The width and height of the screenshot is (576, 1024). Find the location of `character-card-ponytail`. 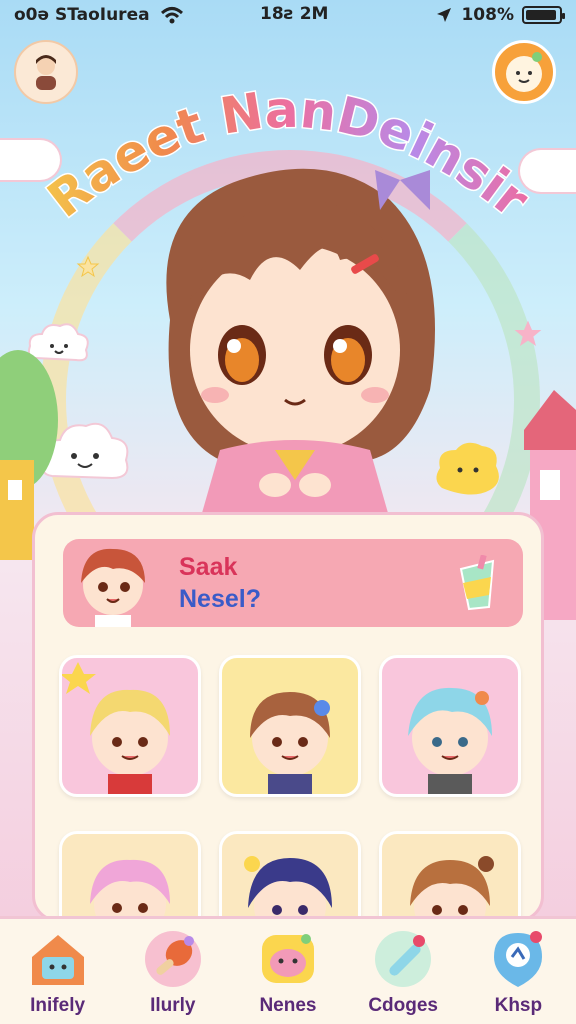

character-card-ponytail is located at coordinates (450, 875).